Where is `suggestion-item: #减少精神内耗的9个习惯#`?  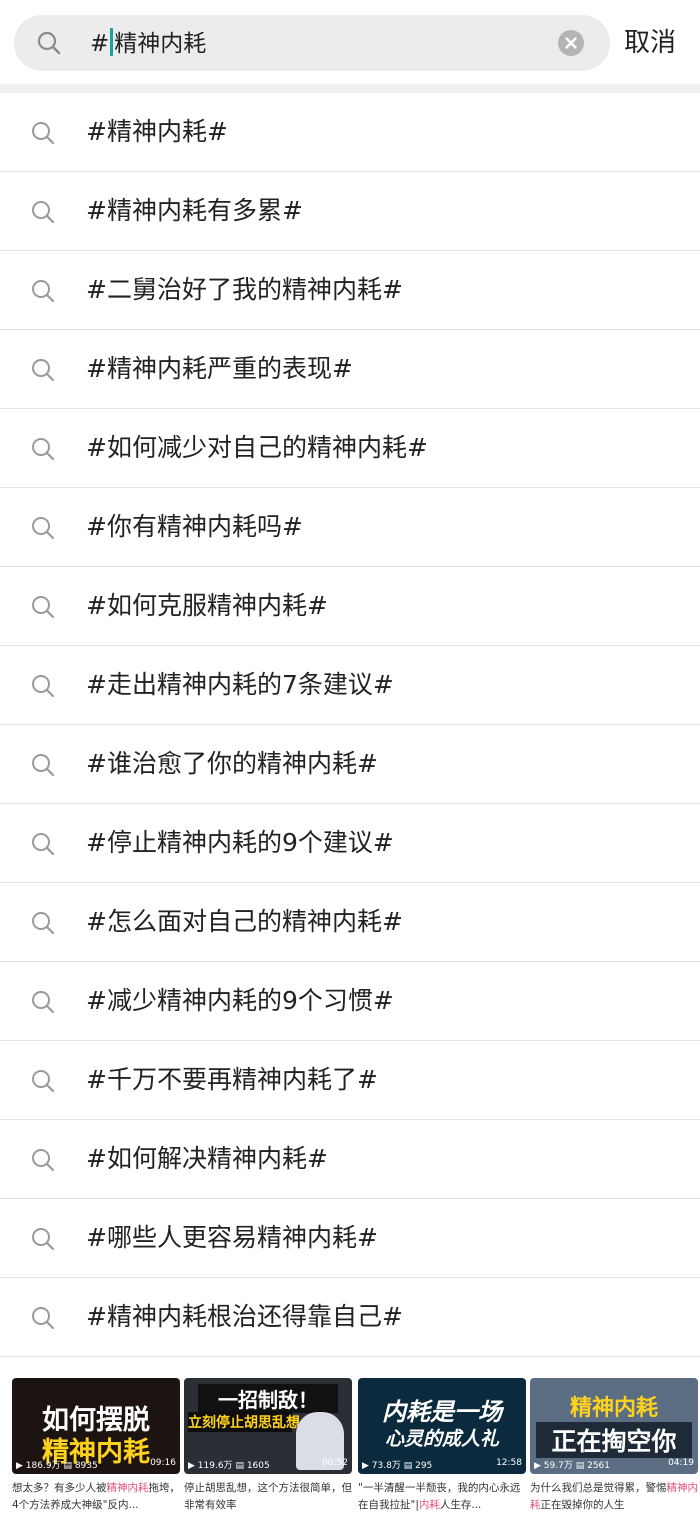
suggestion-item: #减少精神内耗的9个习惯# is located at coordinates (350, 1001).